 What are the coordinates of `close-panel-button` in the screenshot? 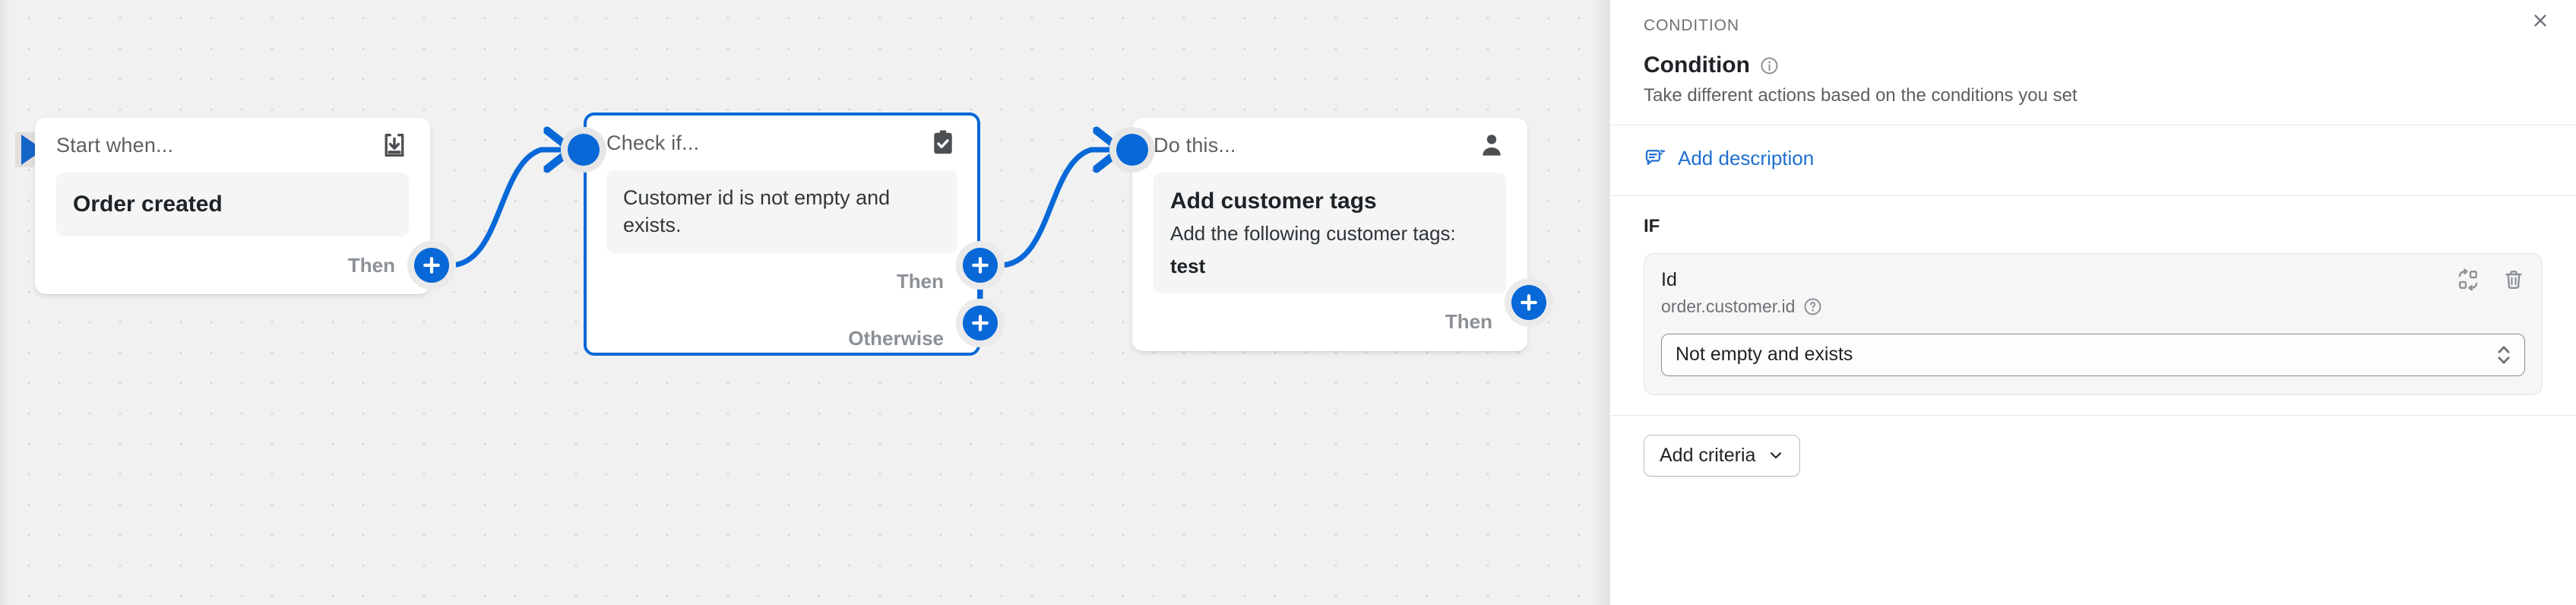 It's located at (2540, 20).